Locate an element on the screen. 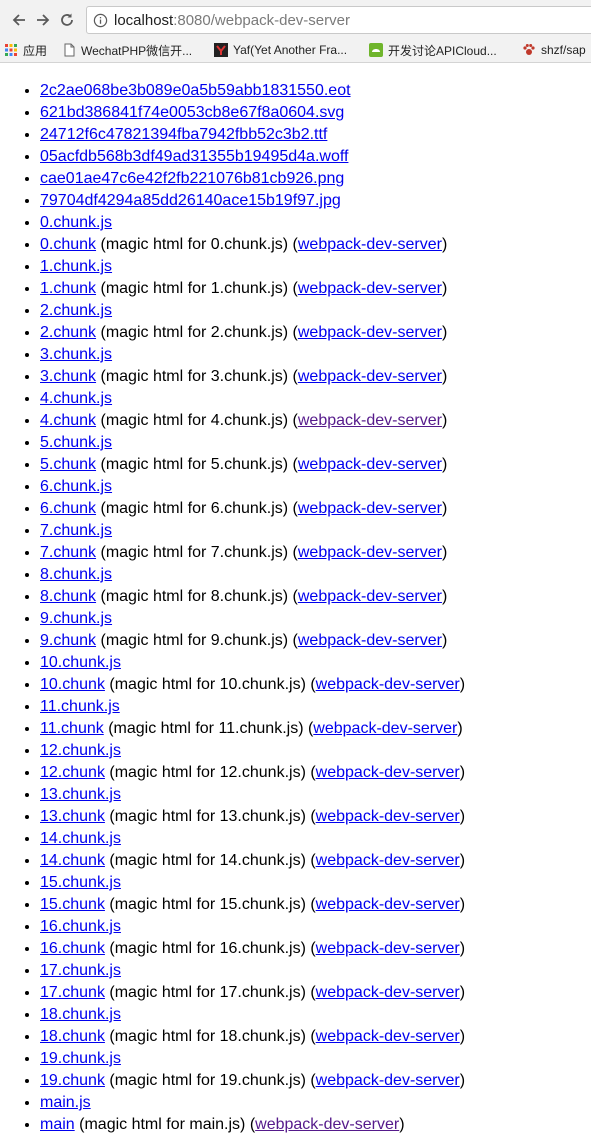  file-link: 7.chunk.js is located at coordinates (76, 530).